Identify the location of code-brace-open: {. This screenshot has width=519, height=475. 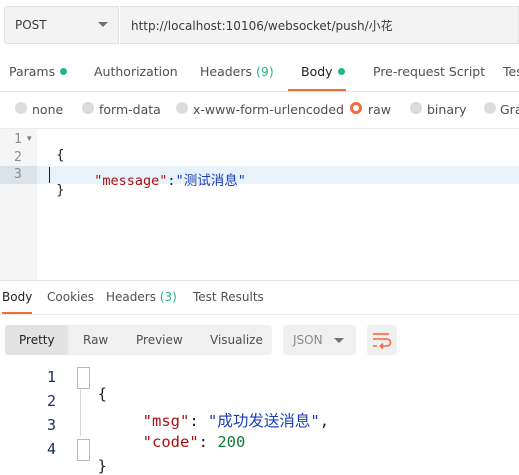
(60, 155).